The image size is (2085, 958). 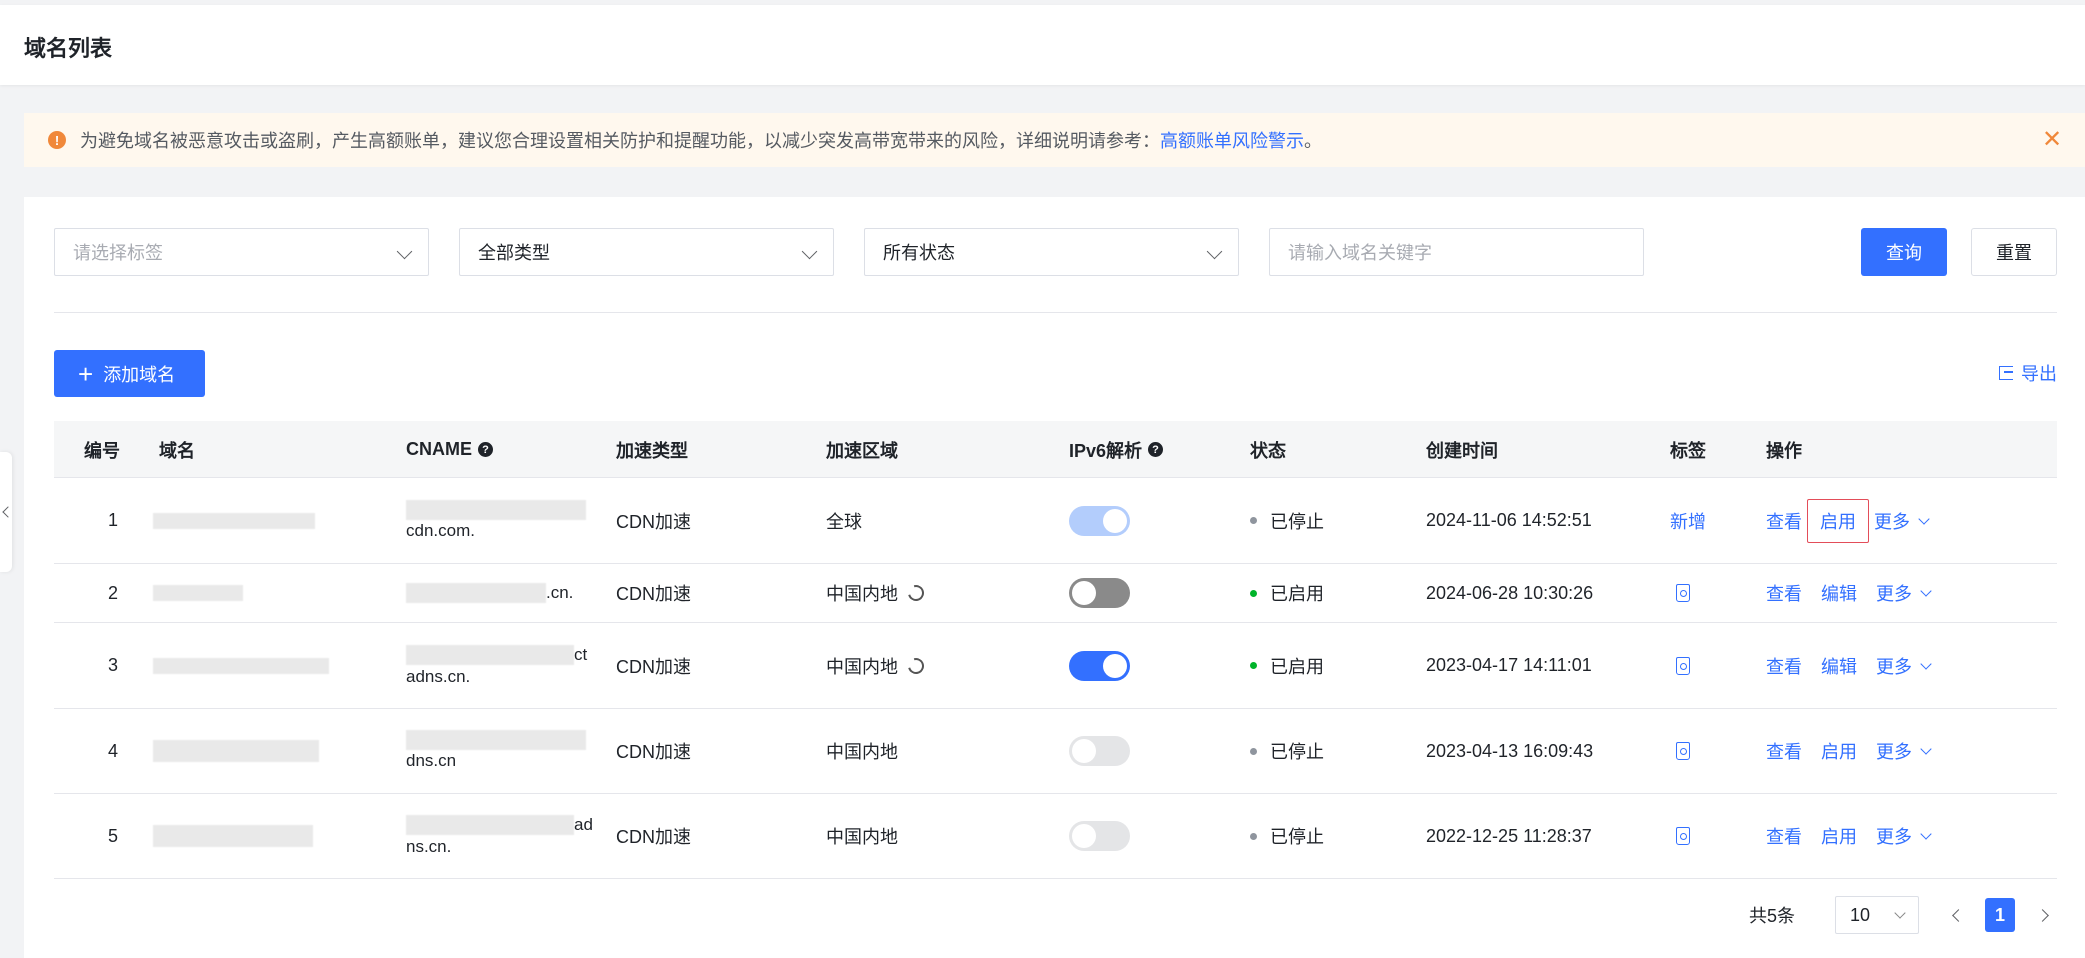 What do you see at coordinates (1456, 252) in the screenshot?
I see `domain-keyword-input: 请输入域名关键字` at bounding box center [1456, 252].